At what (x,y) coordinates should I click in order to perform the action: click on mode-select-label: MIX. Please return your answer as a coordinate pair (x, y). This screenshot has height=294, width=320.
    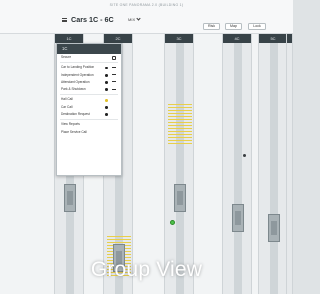
    Looking at the image, I should click on (132, 19).